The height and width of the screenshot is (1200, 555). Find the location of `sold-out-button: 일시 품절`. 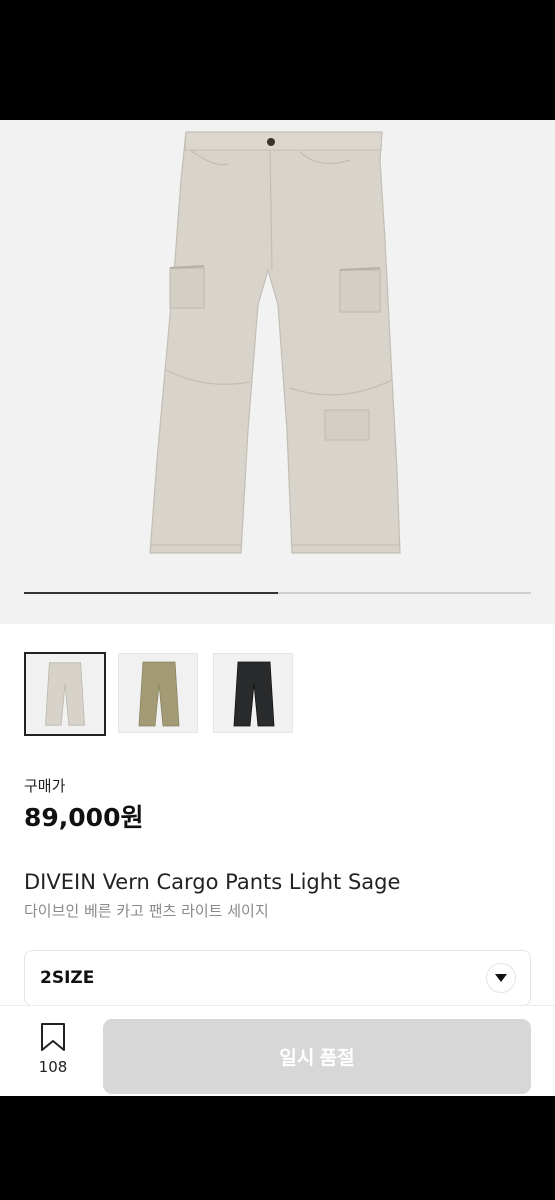

sold-out-button: 일시 품절 is located at coordinates (317, 1056).